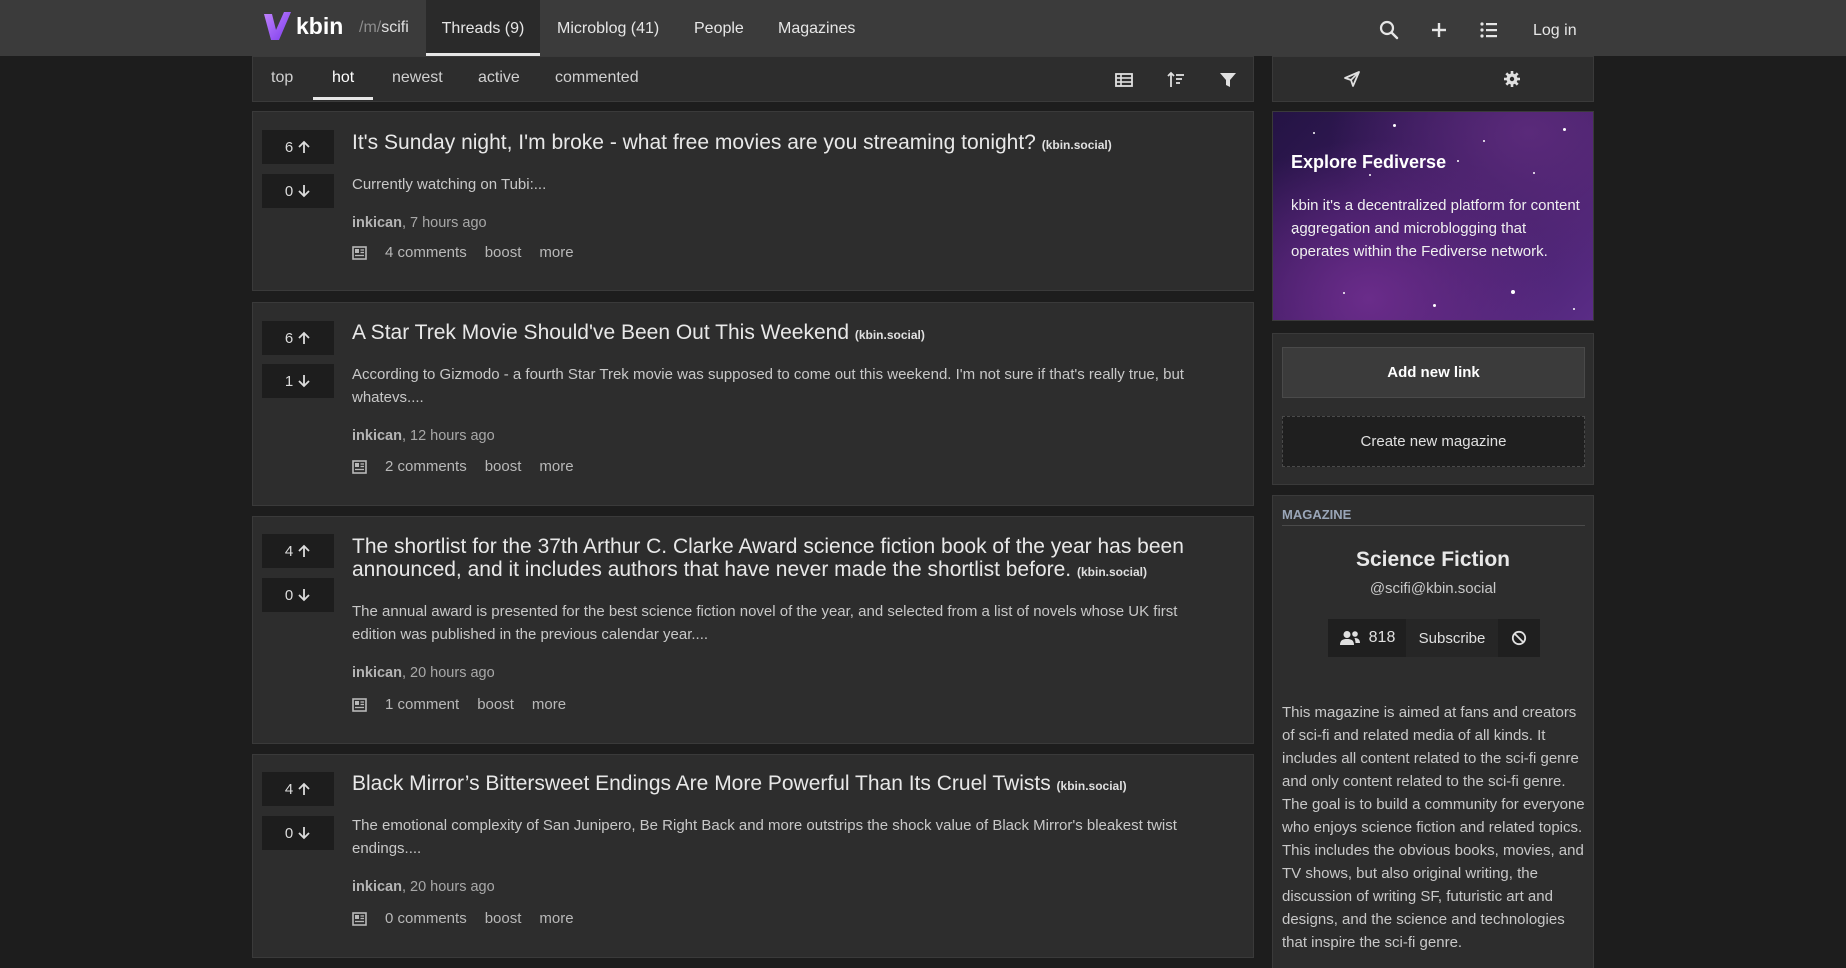 This screenshot has width=1846, height=968. I want to click on subscribe-button: Subscribe, so click(1452, 638).